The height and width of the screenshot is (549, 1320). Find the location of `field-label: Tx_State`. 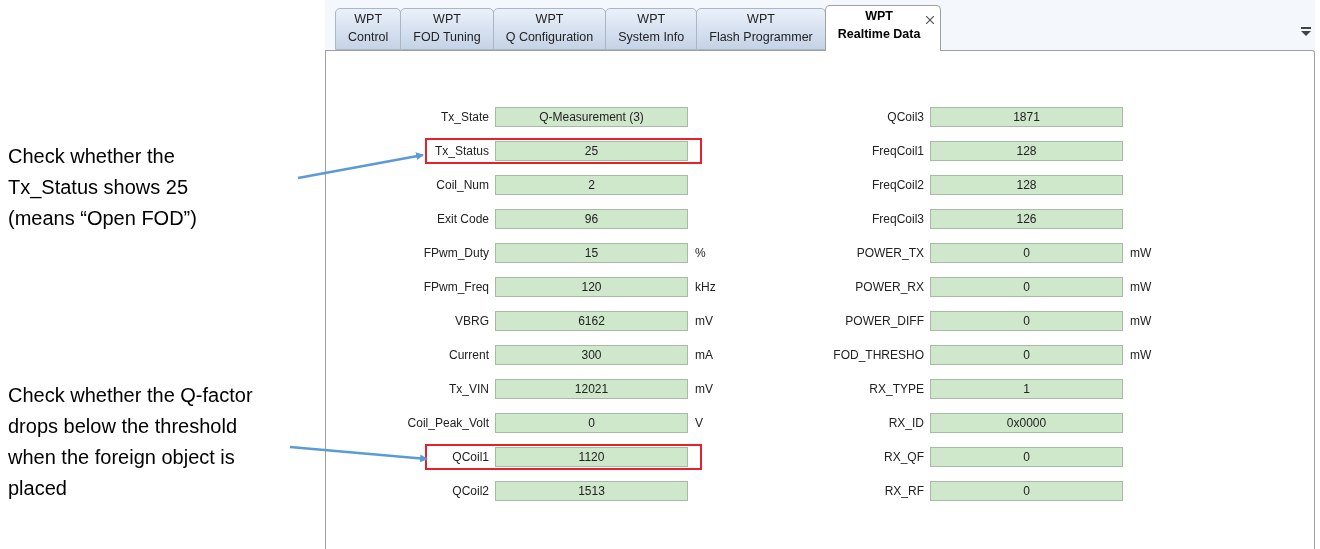

field-label: Tx_State is located at coordinates (464, 117).